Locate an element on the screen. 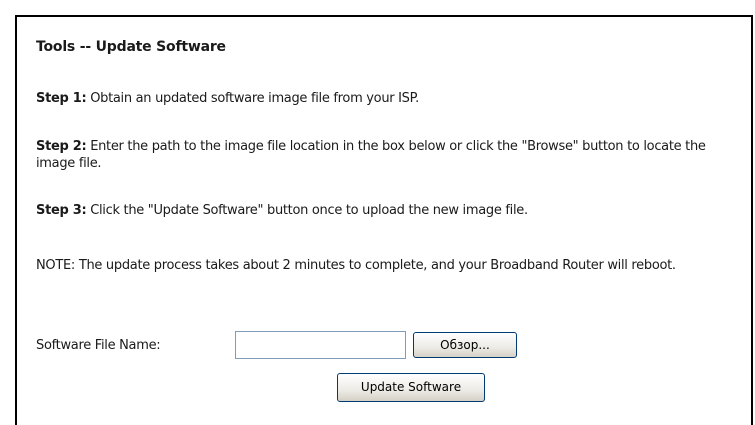 The height and width of the screenshot is (425, 755). file-name-label: Software File Name: is located at coordinates (98, 345).